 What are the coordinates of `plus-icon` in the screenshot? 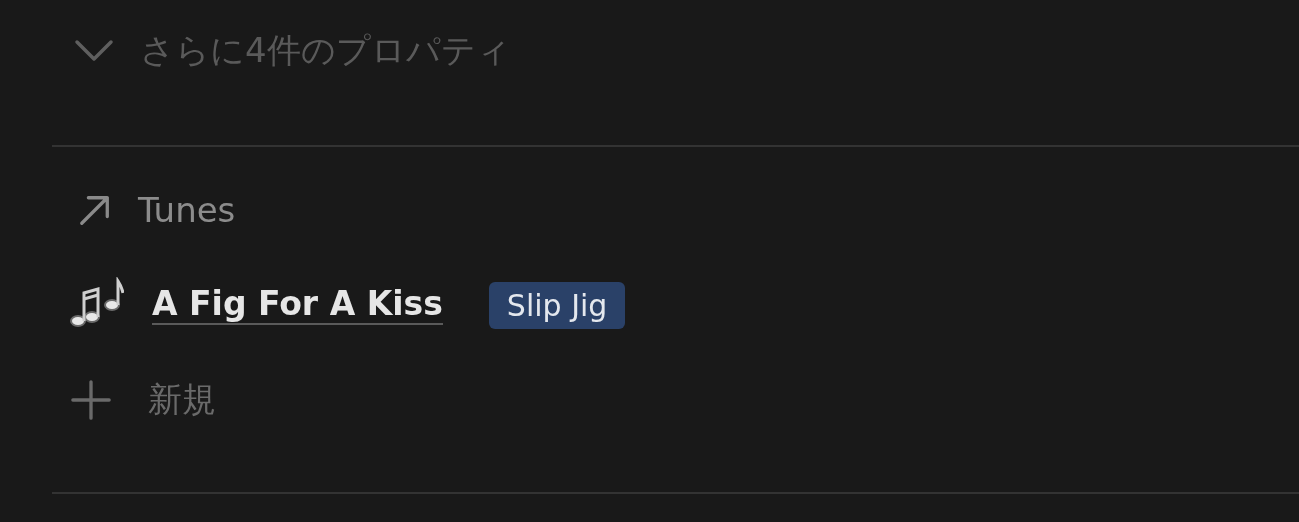 It's located at (91, 400).